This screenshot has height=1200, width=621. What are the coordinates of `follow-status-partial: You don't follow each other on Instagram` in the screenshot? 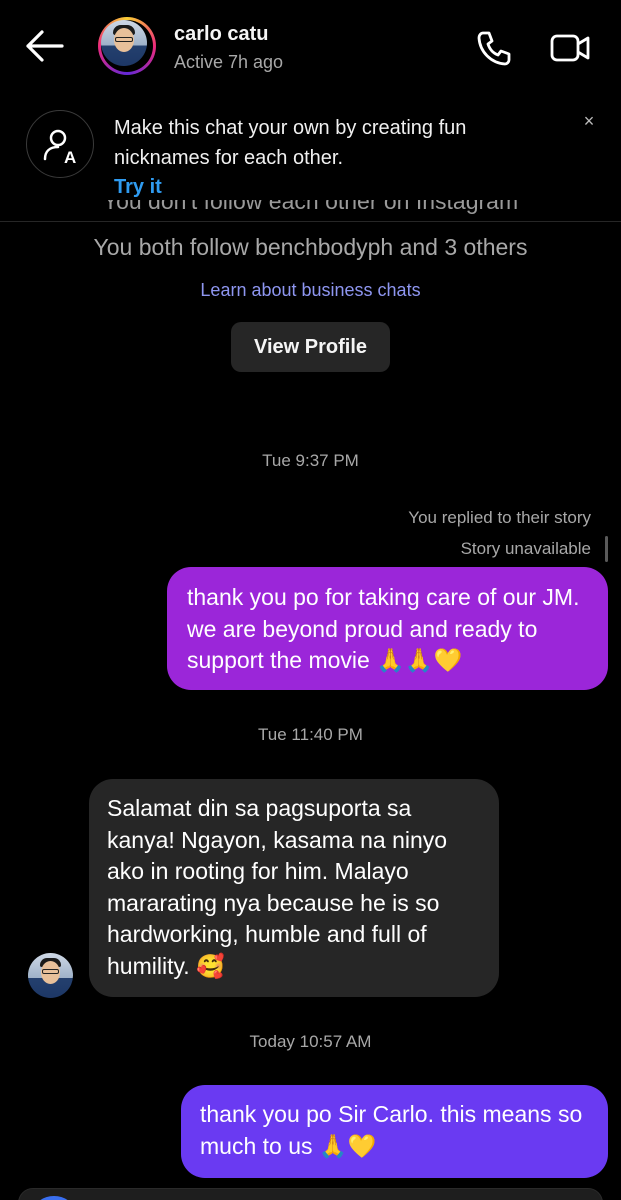 It's located at (310, 207).